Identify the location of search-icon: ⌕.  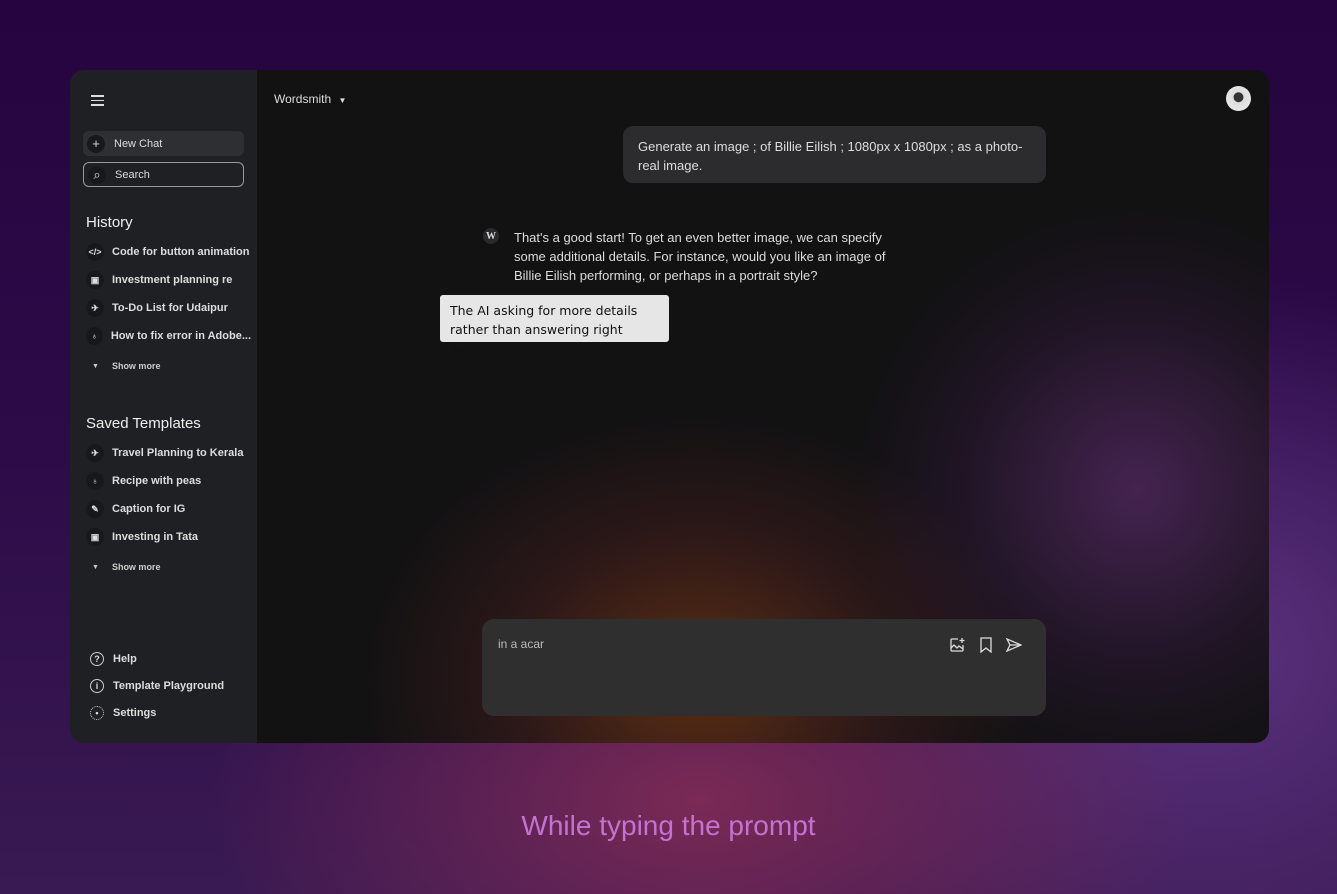
(97, 174).